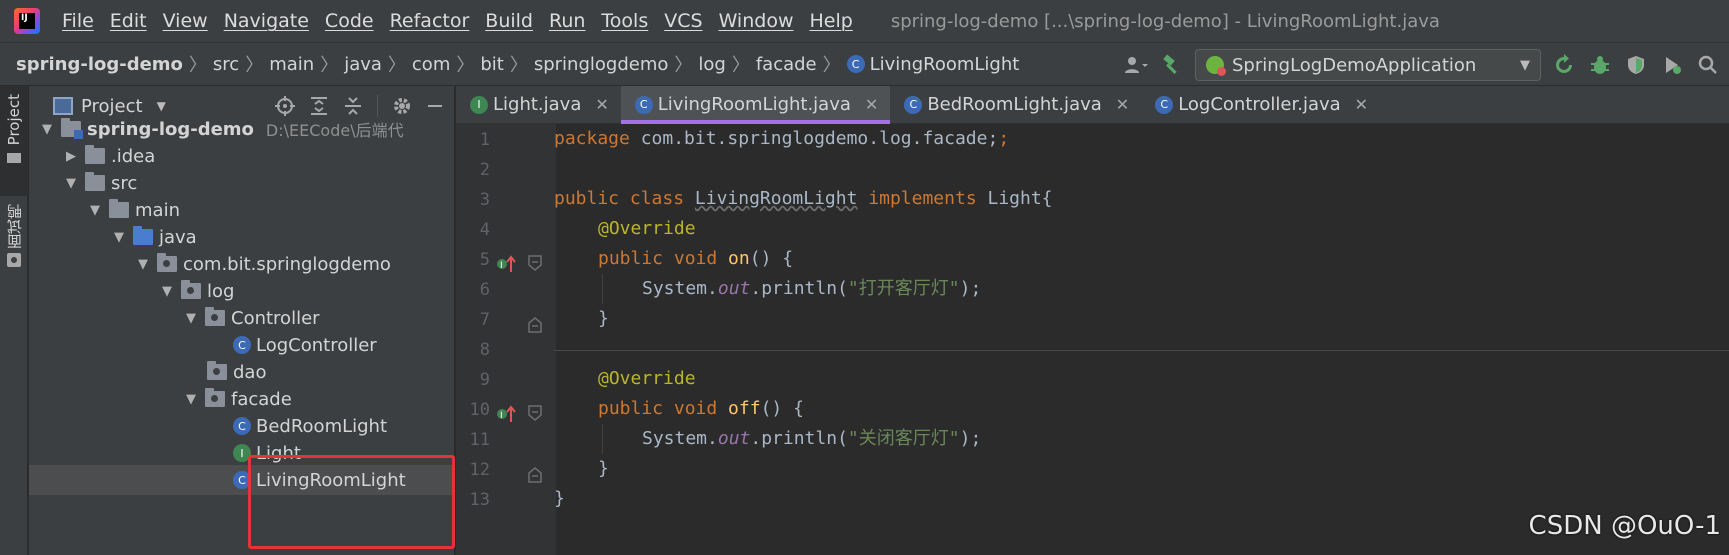 Image resolution: width=1729 pixels, height=555 pixels. Describe the element at coordinates (287, 264) in the screenshot. I see `tree-item-label: com.bit.springlogdemo` at that location.